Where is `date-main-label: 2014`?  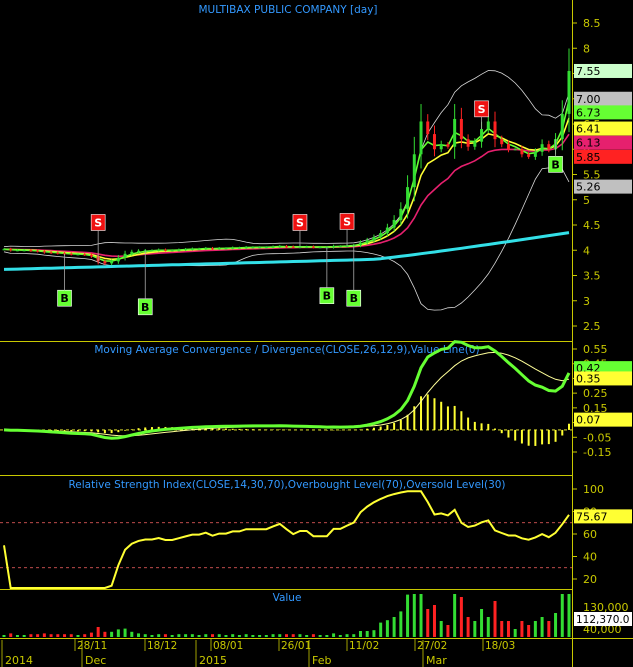
date-main-label: 2014 is located at coordinates (19, 660).